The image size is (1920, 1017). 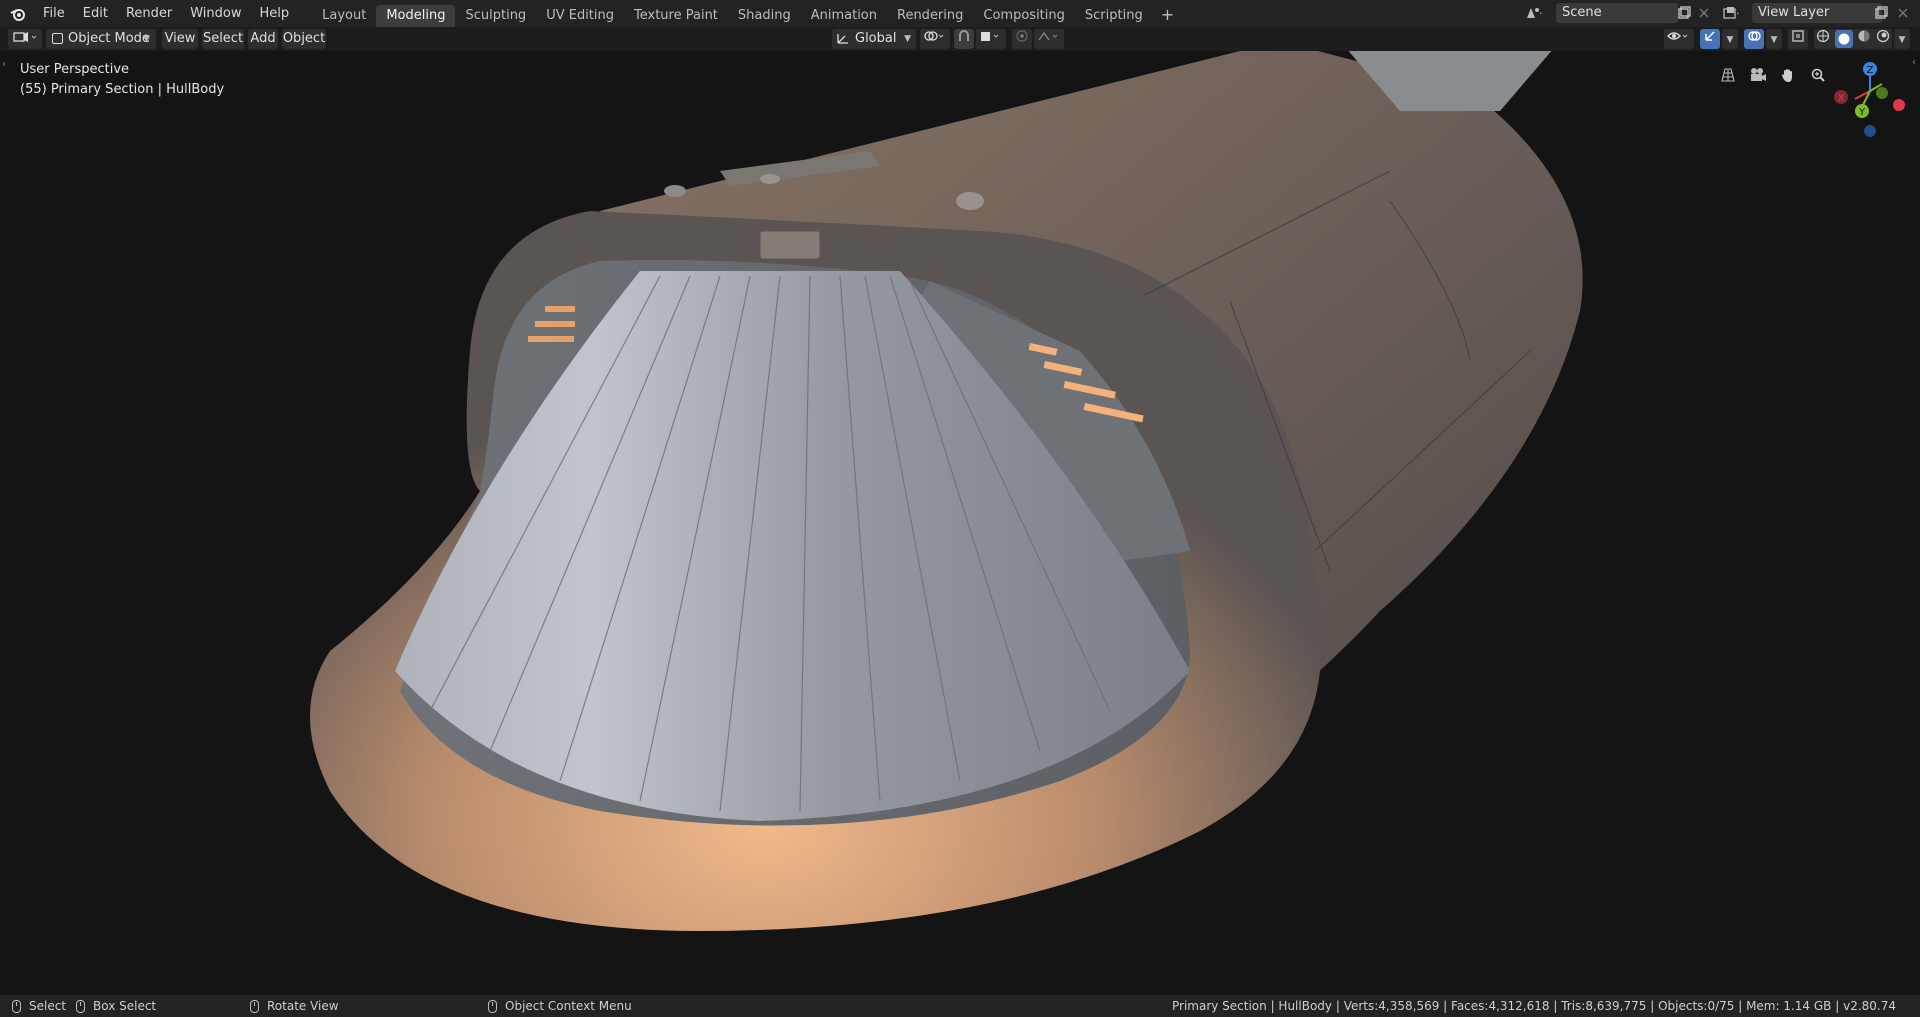 What do you see at coordinates (4, 64) in the screenshot?
I see `toolbar-expand-icon: ›` at bounding box center [4, 64].